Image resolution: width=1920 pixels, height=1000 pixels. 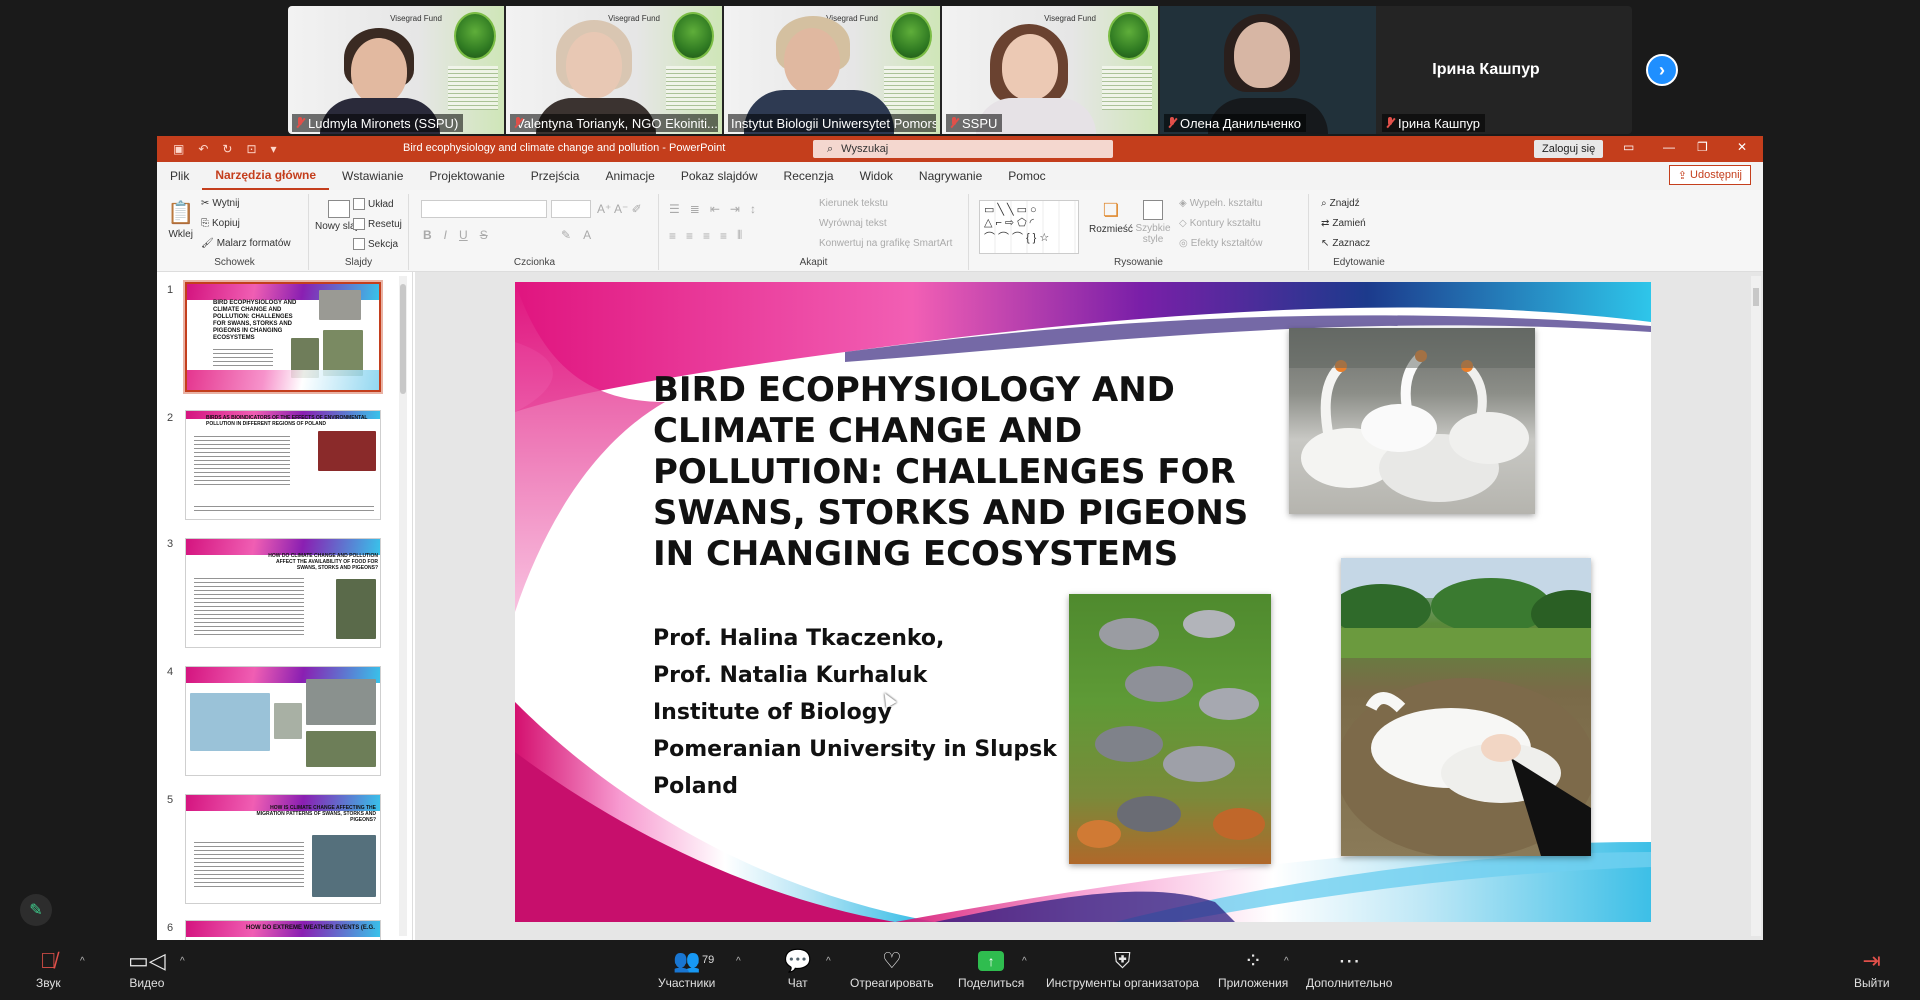 I want to click on italic-icon: I, so click(x=445, y=235).